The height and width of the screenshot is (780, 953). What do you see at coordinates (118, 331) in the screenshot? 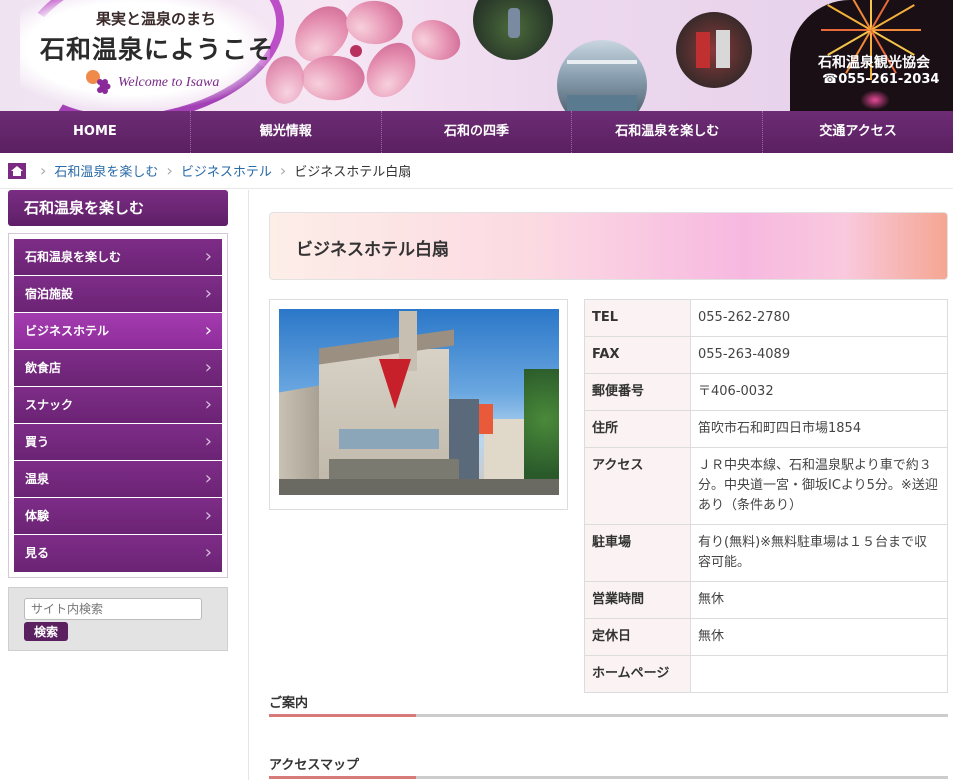
I see `sidebar-item-business-hotel: ビジネスホテル ›` at bounding box center [118, 331].